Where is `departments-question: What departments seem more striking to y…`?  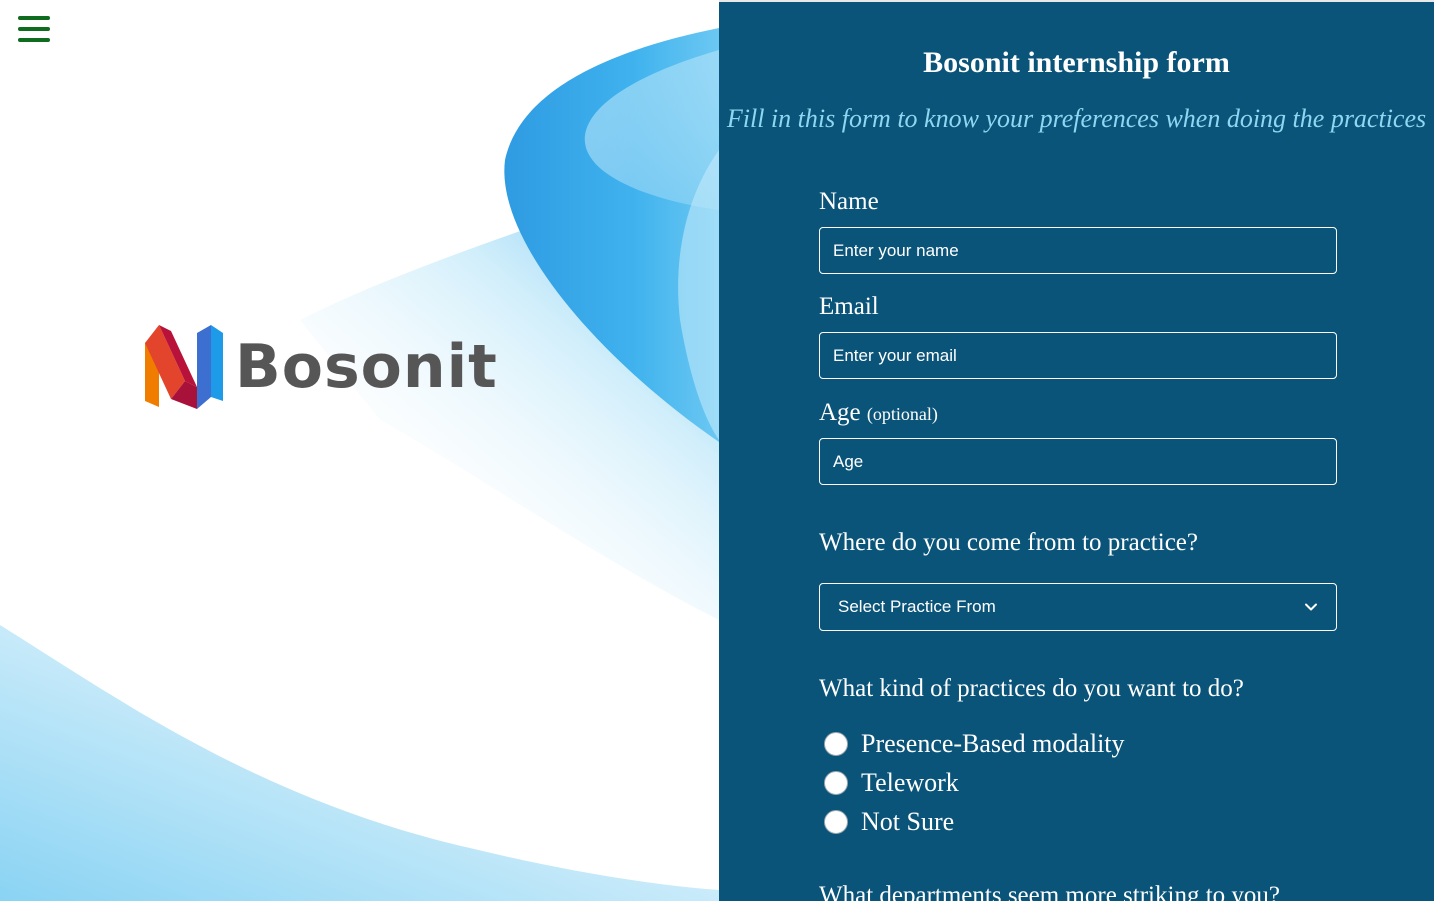
departments-question: What departments seem more striking to y… is located at coordinates (1049, 891).